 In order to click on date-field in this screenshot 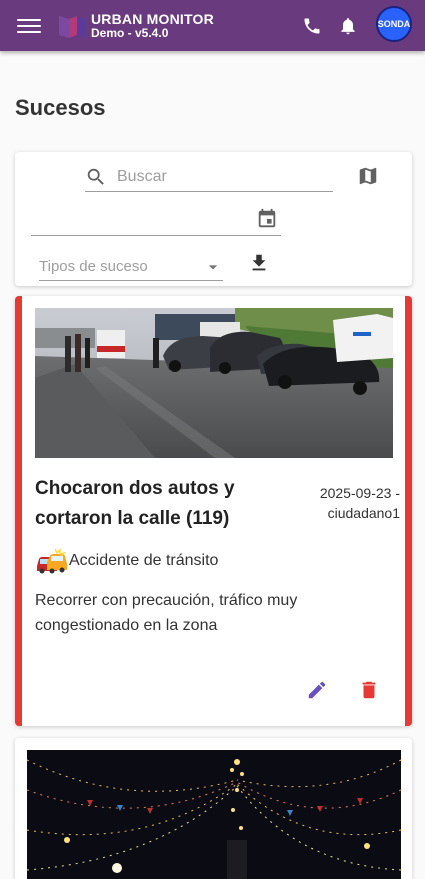, I will do `click(156, 221)`.